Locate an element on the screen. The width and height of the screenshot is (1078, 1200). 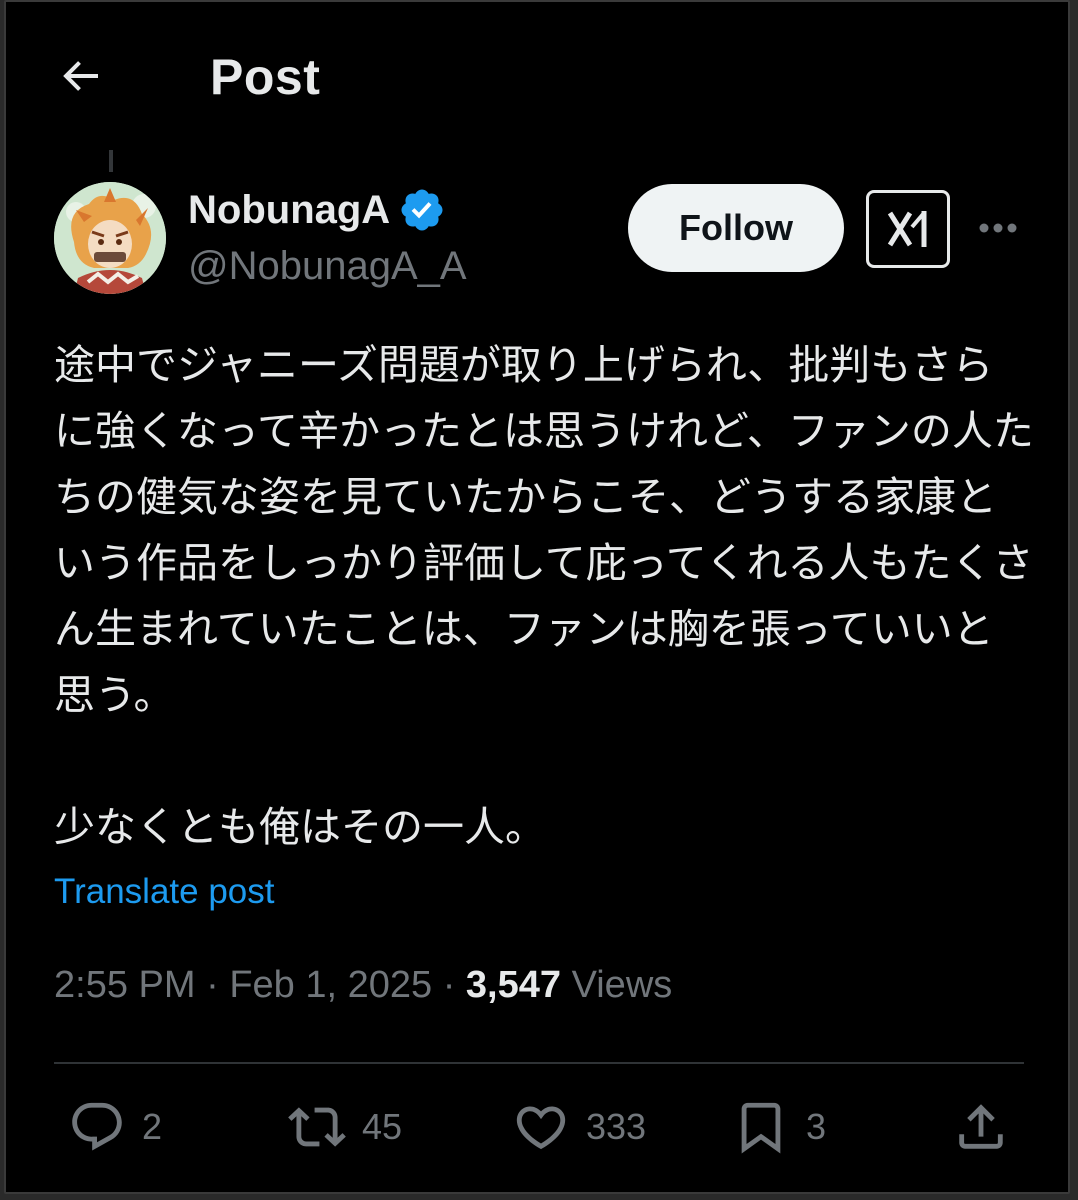
divider is located at coordinates (539, 1063).